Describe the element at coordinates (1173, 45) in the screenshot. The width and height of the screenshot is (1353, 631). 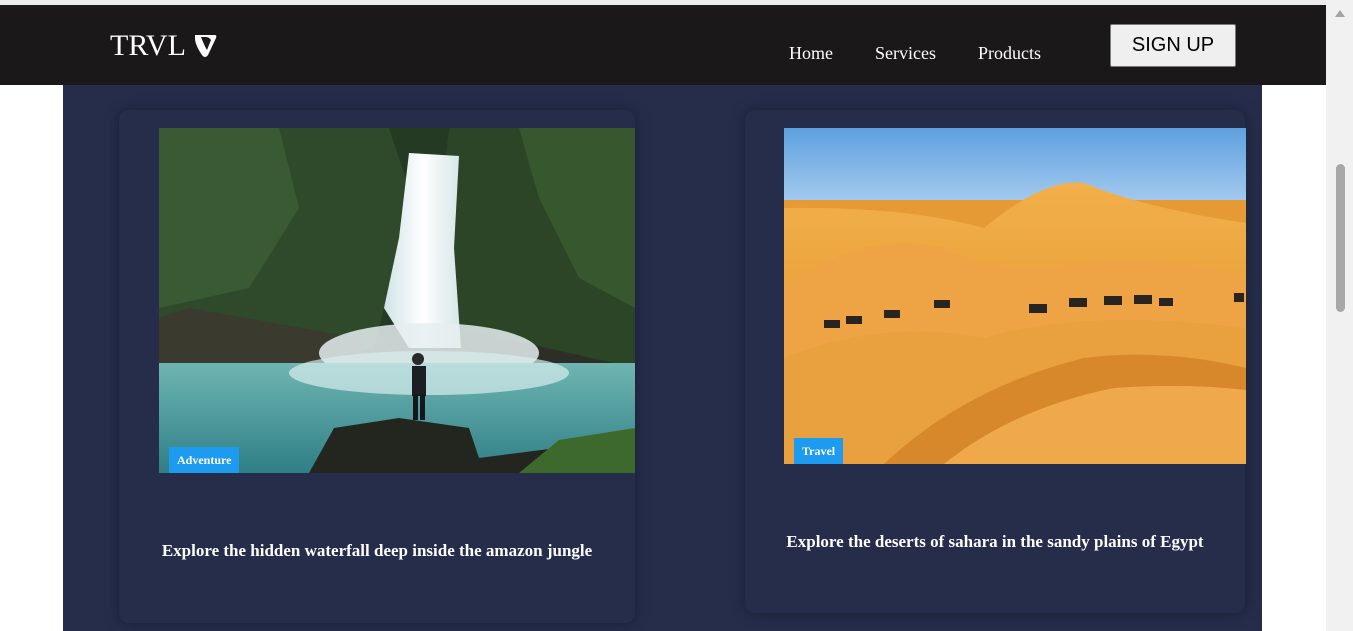
I see `signup-button: SIGN UP` at that location.